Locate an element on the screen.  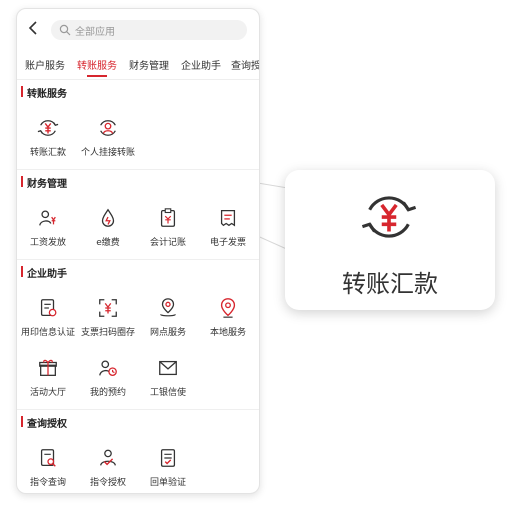
accounting-icon is located at coordinates (168, 217).